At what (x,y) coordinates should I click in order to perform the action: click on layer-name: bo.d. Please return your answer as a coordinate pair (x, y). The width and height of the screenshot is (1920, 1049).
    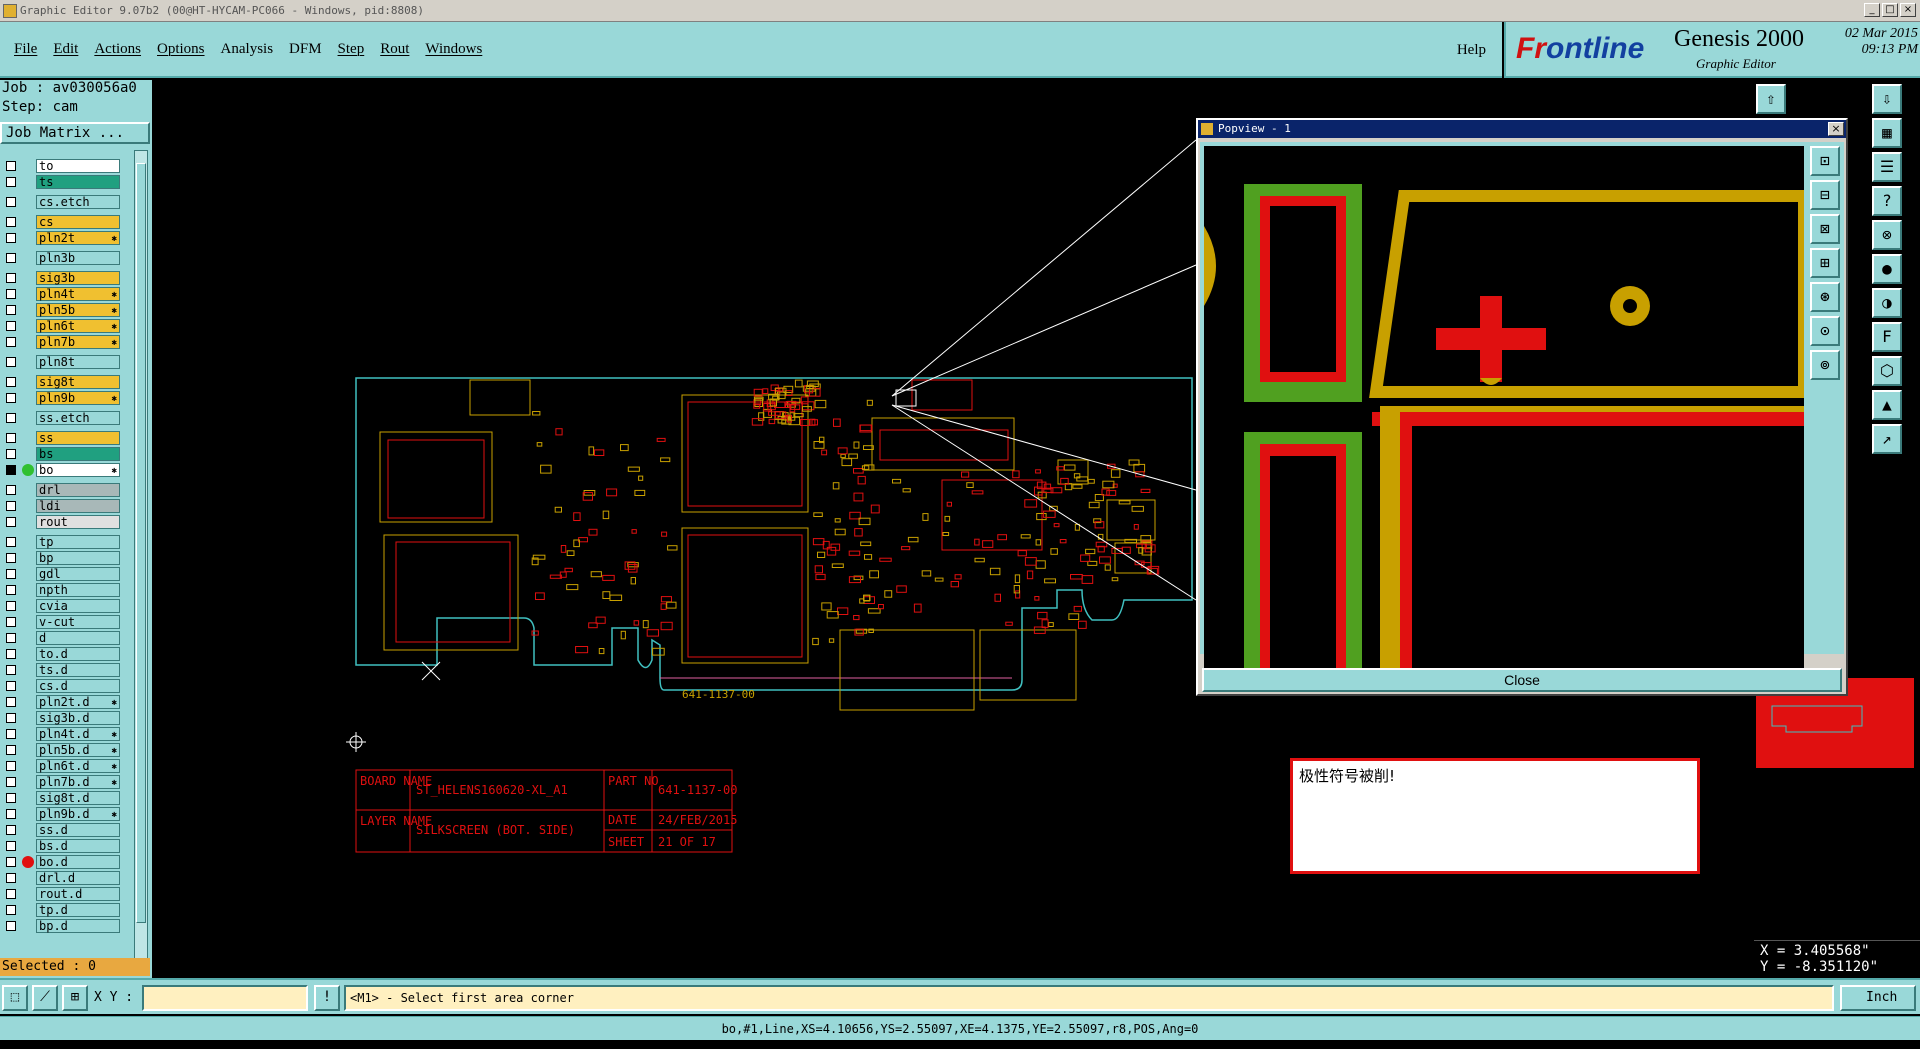
    Looking at the image, I should click on (78, 862).